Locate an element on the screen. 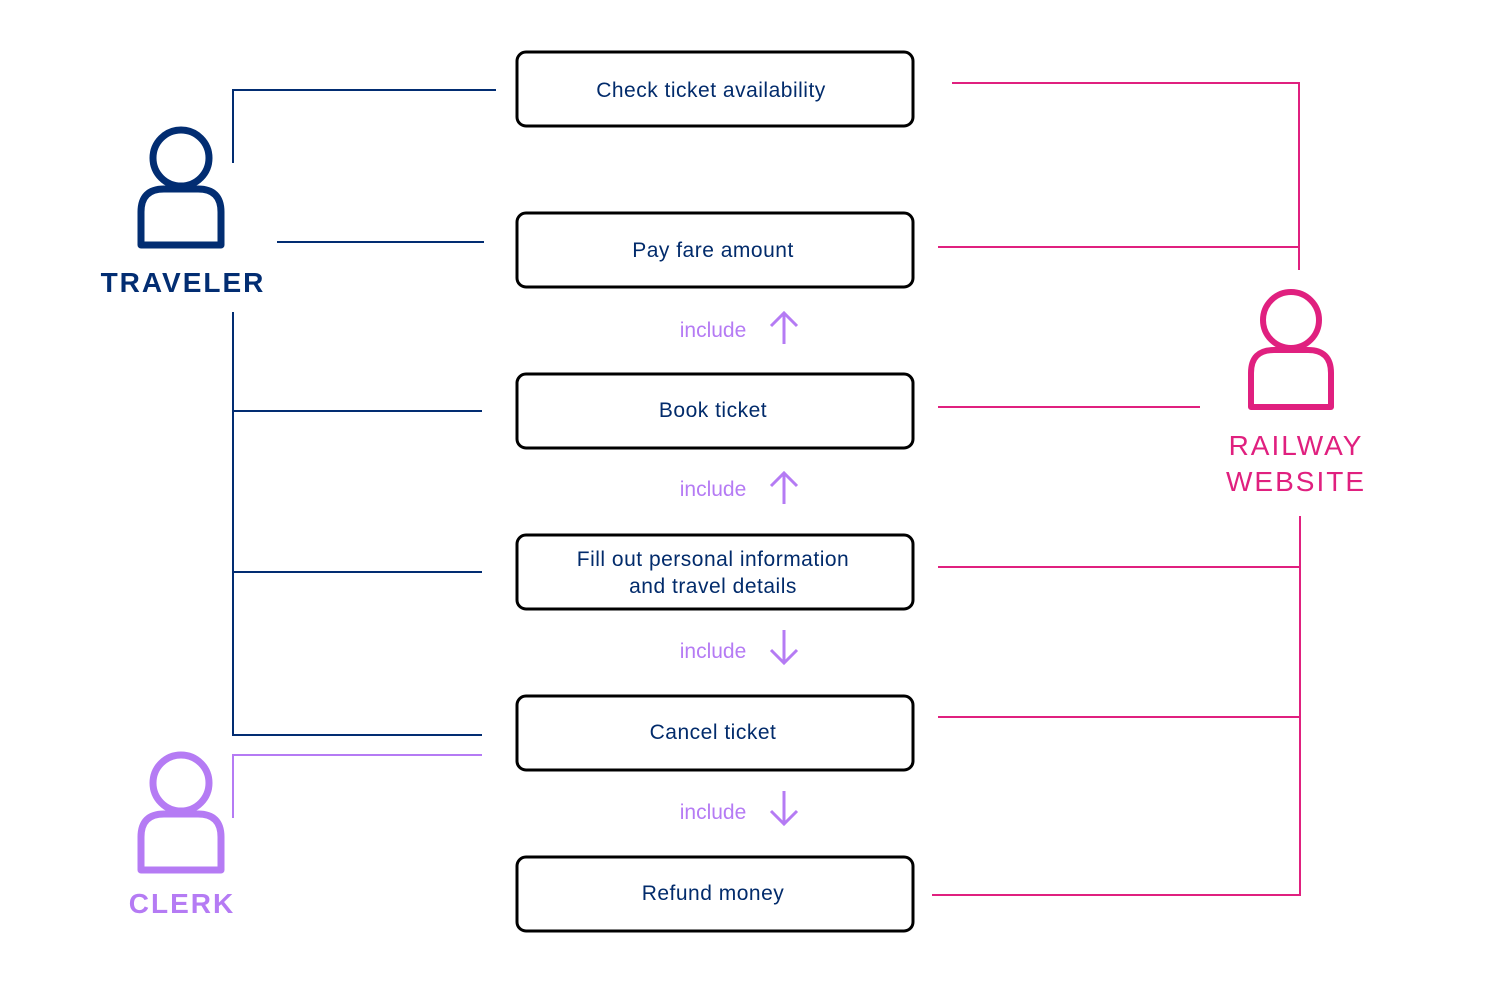 The image size is (1500, 1000). use-case-label-1: Fill out personal information is located at coordinates (713, 559).